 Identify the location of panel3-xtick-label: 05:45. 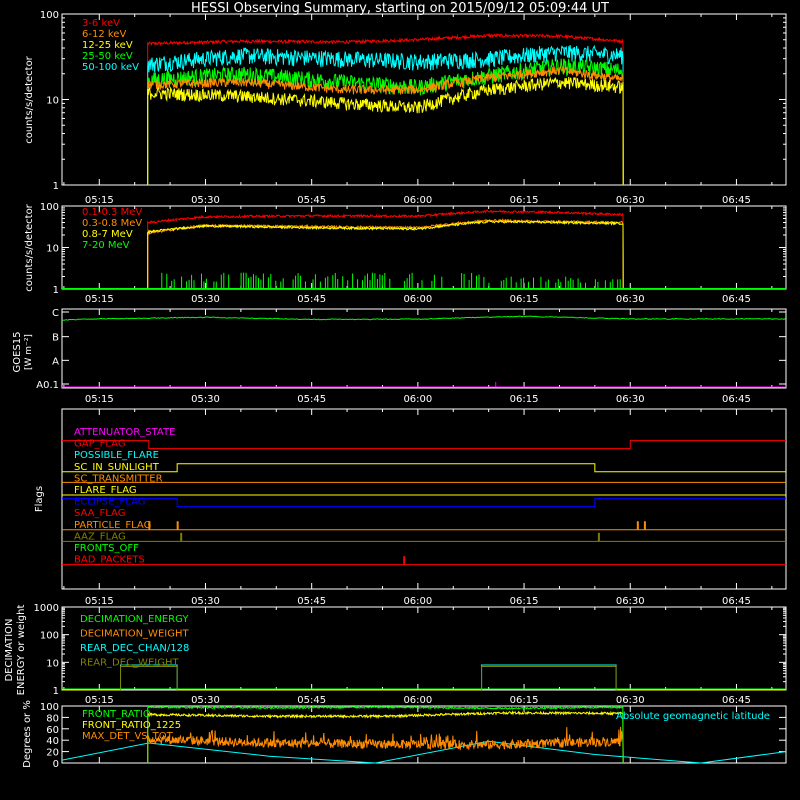
(311, 399).